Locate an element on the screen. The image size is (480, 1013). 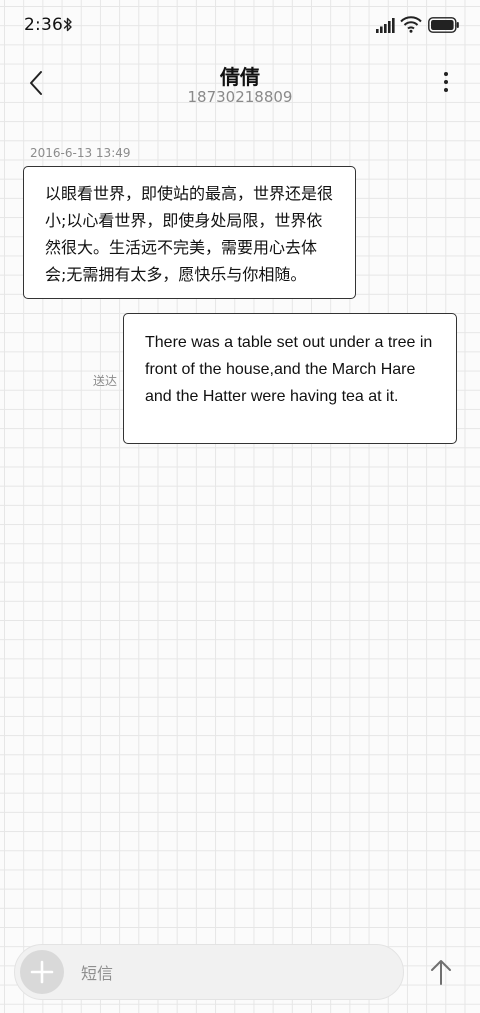
plus-icon is located at coordinates (42, 972).